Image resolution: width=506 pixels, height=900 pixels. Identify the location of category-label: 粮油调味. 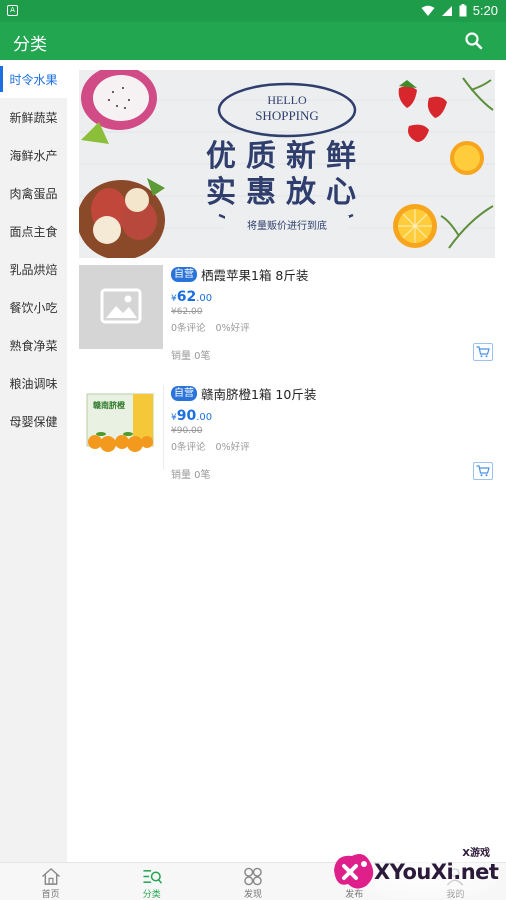
(33, 383).